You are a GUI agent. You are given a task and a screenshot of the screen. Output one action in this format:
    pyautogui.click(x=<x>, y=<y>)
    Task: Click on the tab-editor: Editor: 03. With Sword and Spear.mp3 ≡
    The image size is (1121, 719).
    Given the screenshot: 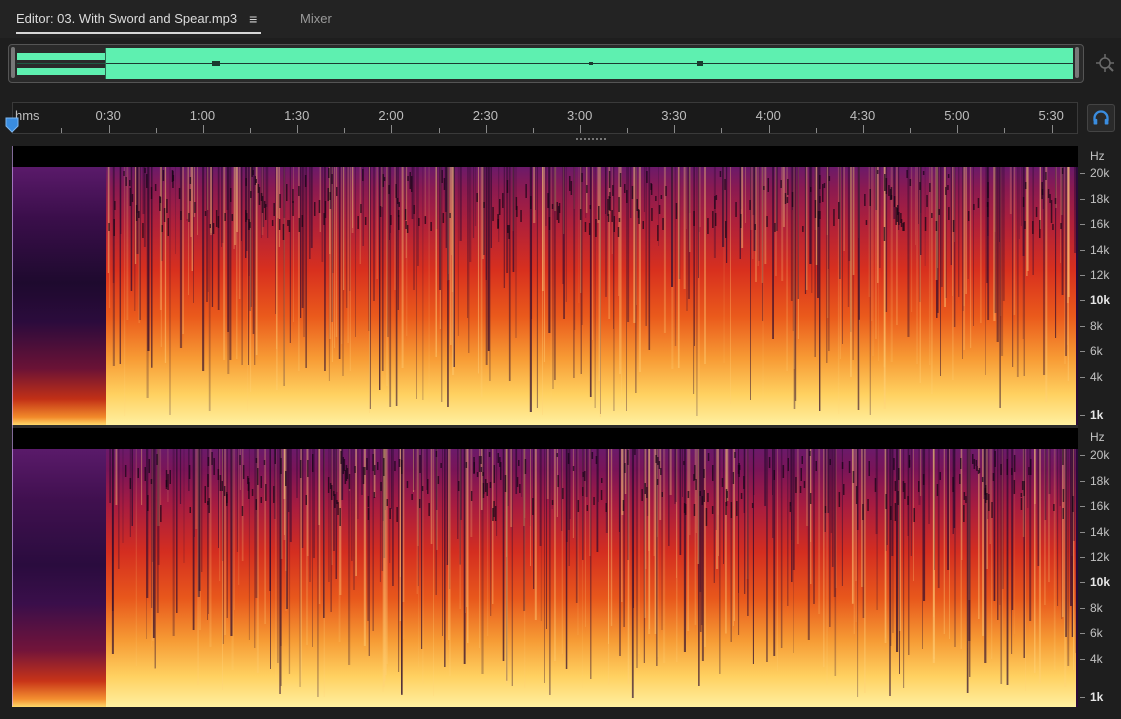 What is the action you would take?
    pyautogui.click(x=139, y=22)
    